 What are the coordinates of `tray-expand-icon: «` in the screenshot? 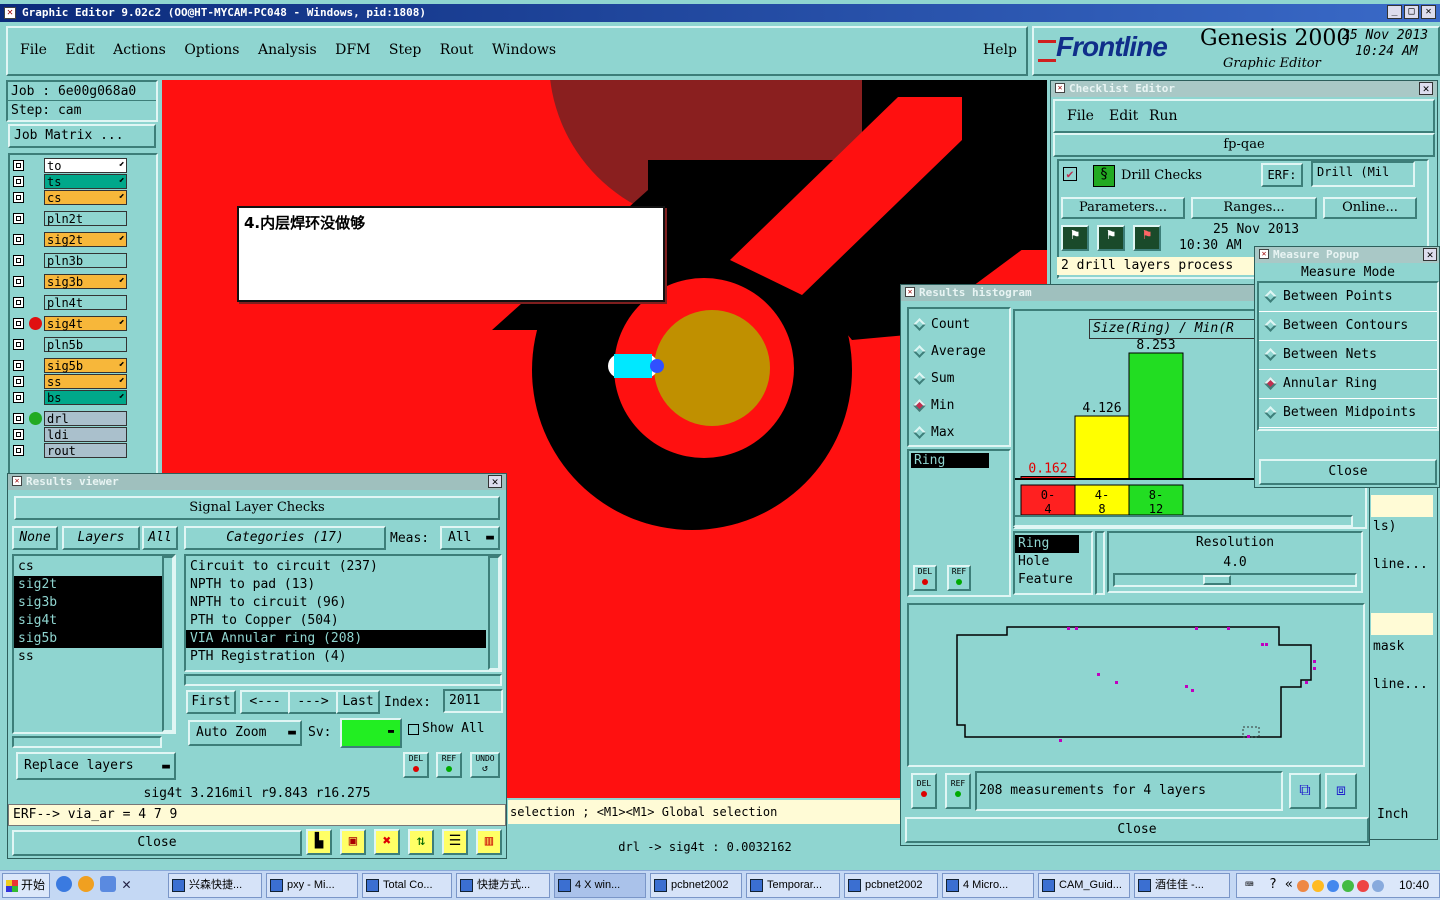 It's located at (1289, 884).